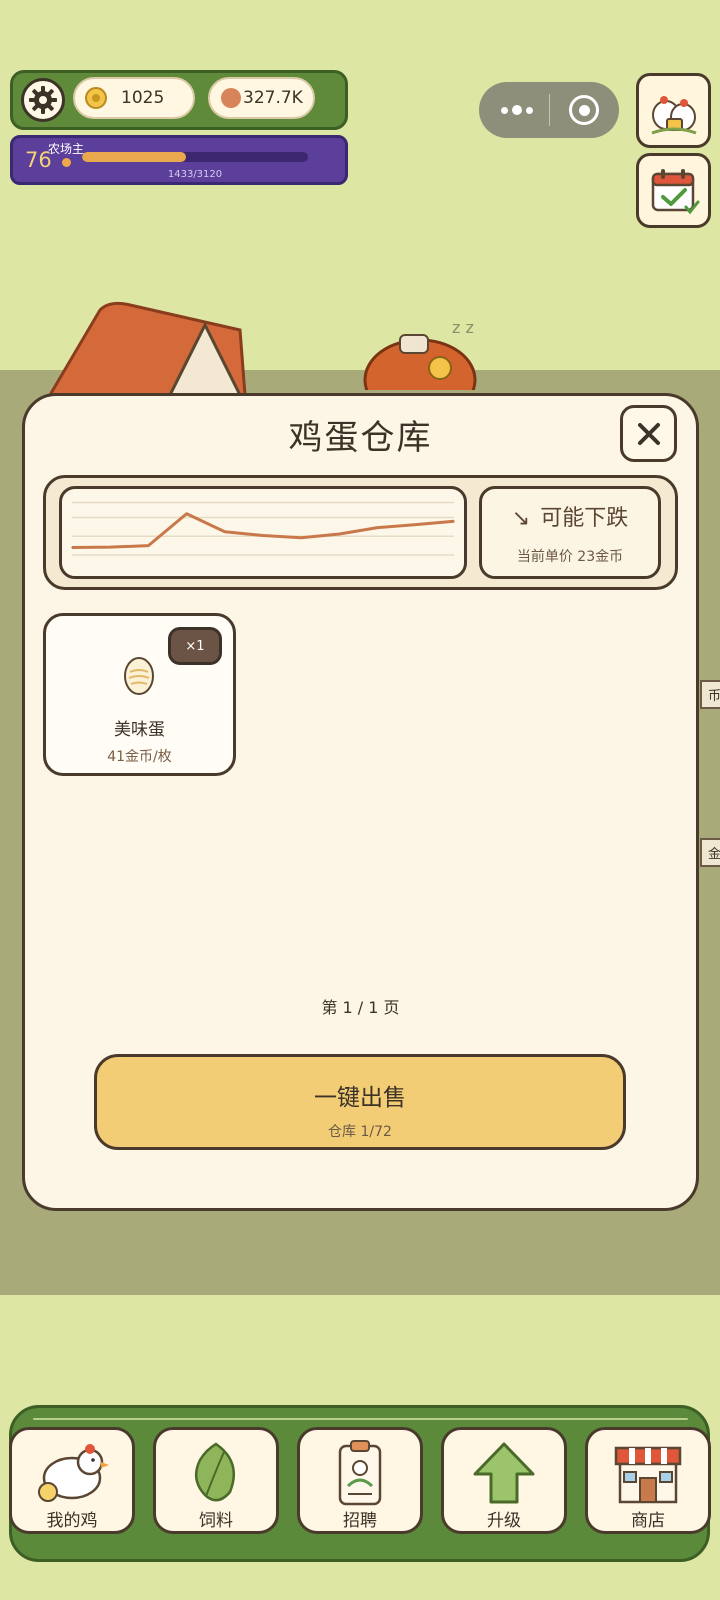 The height and width of the screenshot is (1600, 720). Describe the element at coordinates (504, 1521) in the screenshot. I see `nav-label: 升级` at that location.